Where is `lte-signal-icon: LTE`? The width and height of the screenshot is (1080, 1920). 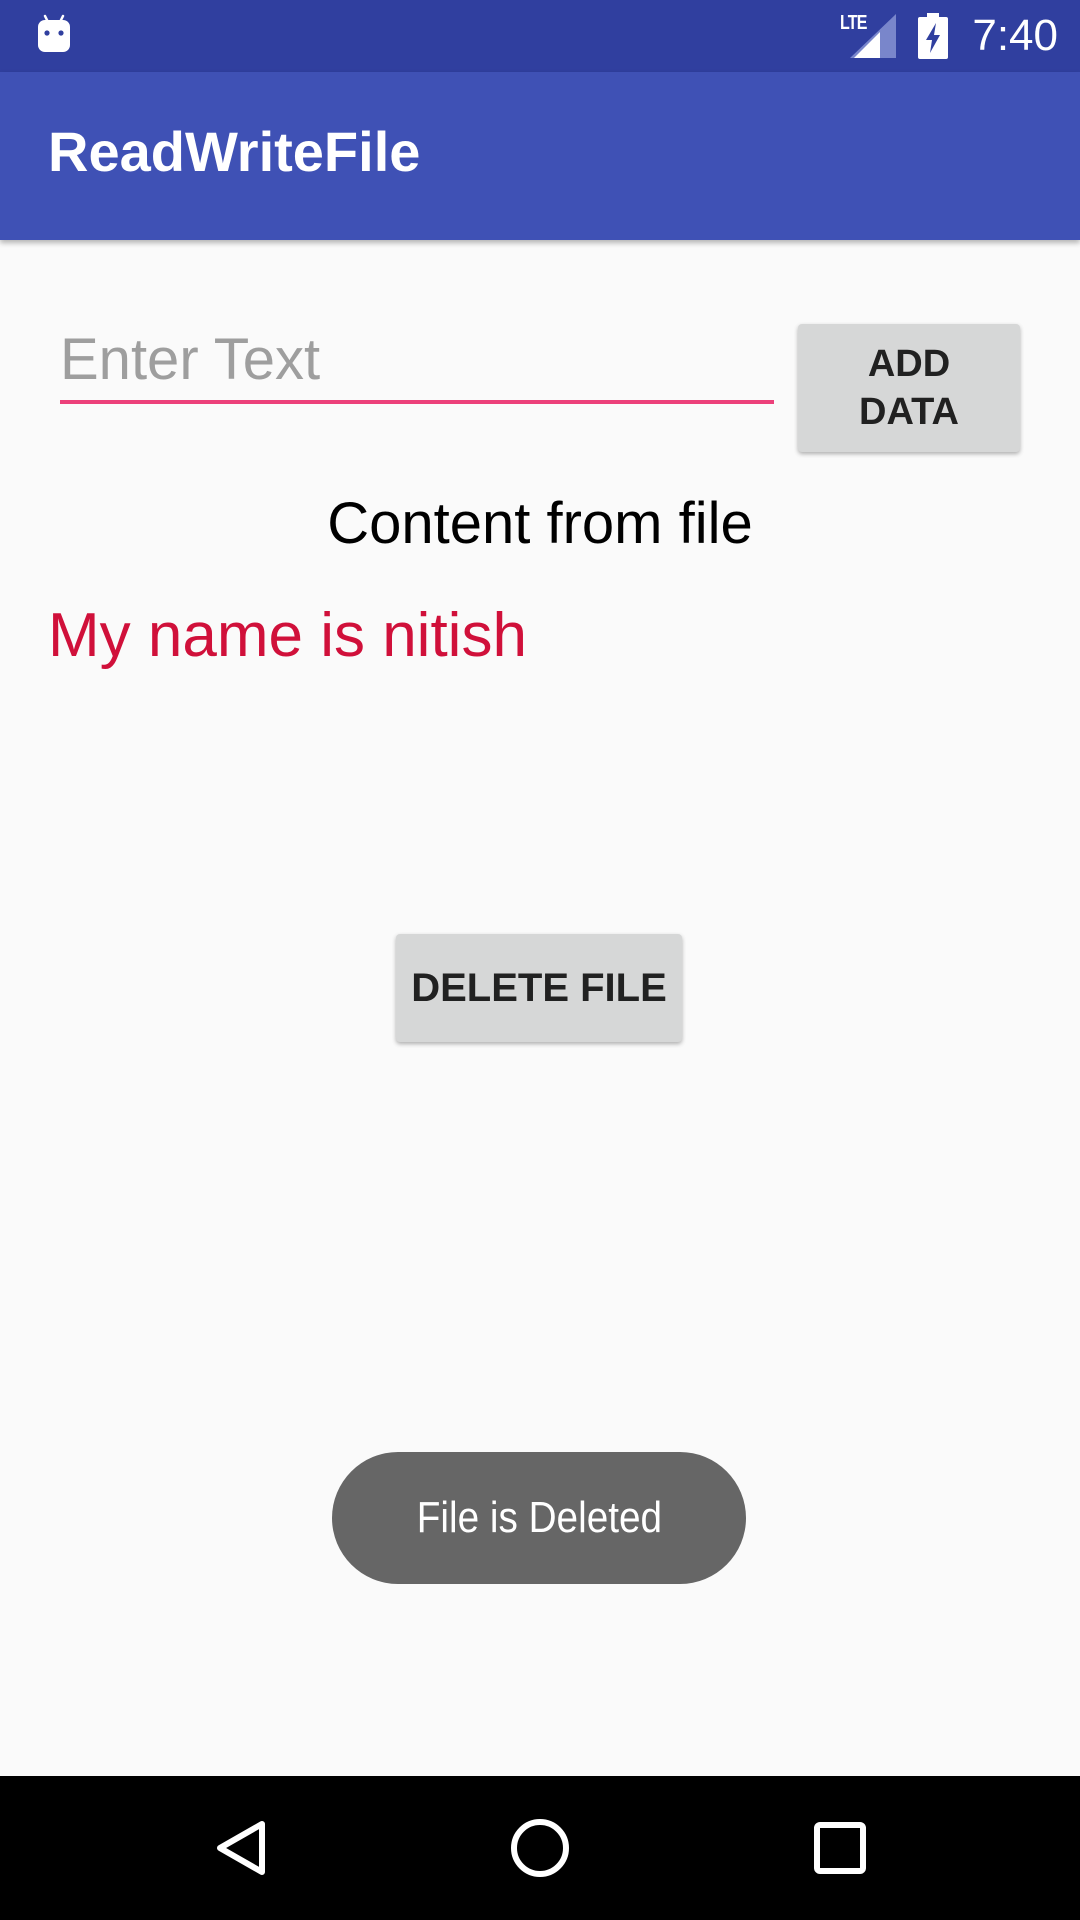
lte-signal-icon: LTE is located at coordinates (868, 36).